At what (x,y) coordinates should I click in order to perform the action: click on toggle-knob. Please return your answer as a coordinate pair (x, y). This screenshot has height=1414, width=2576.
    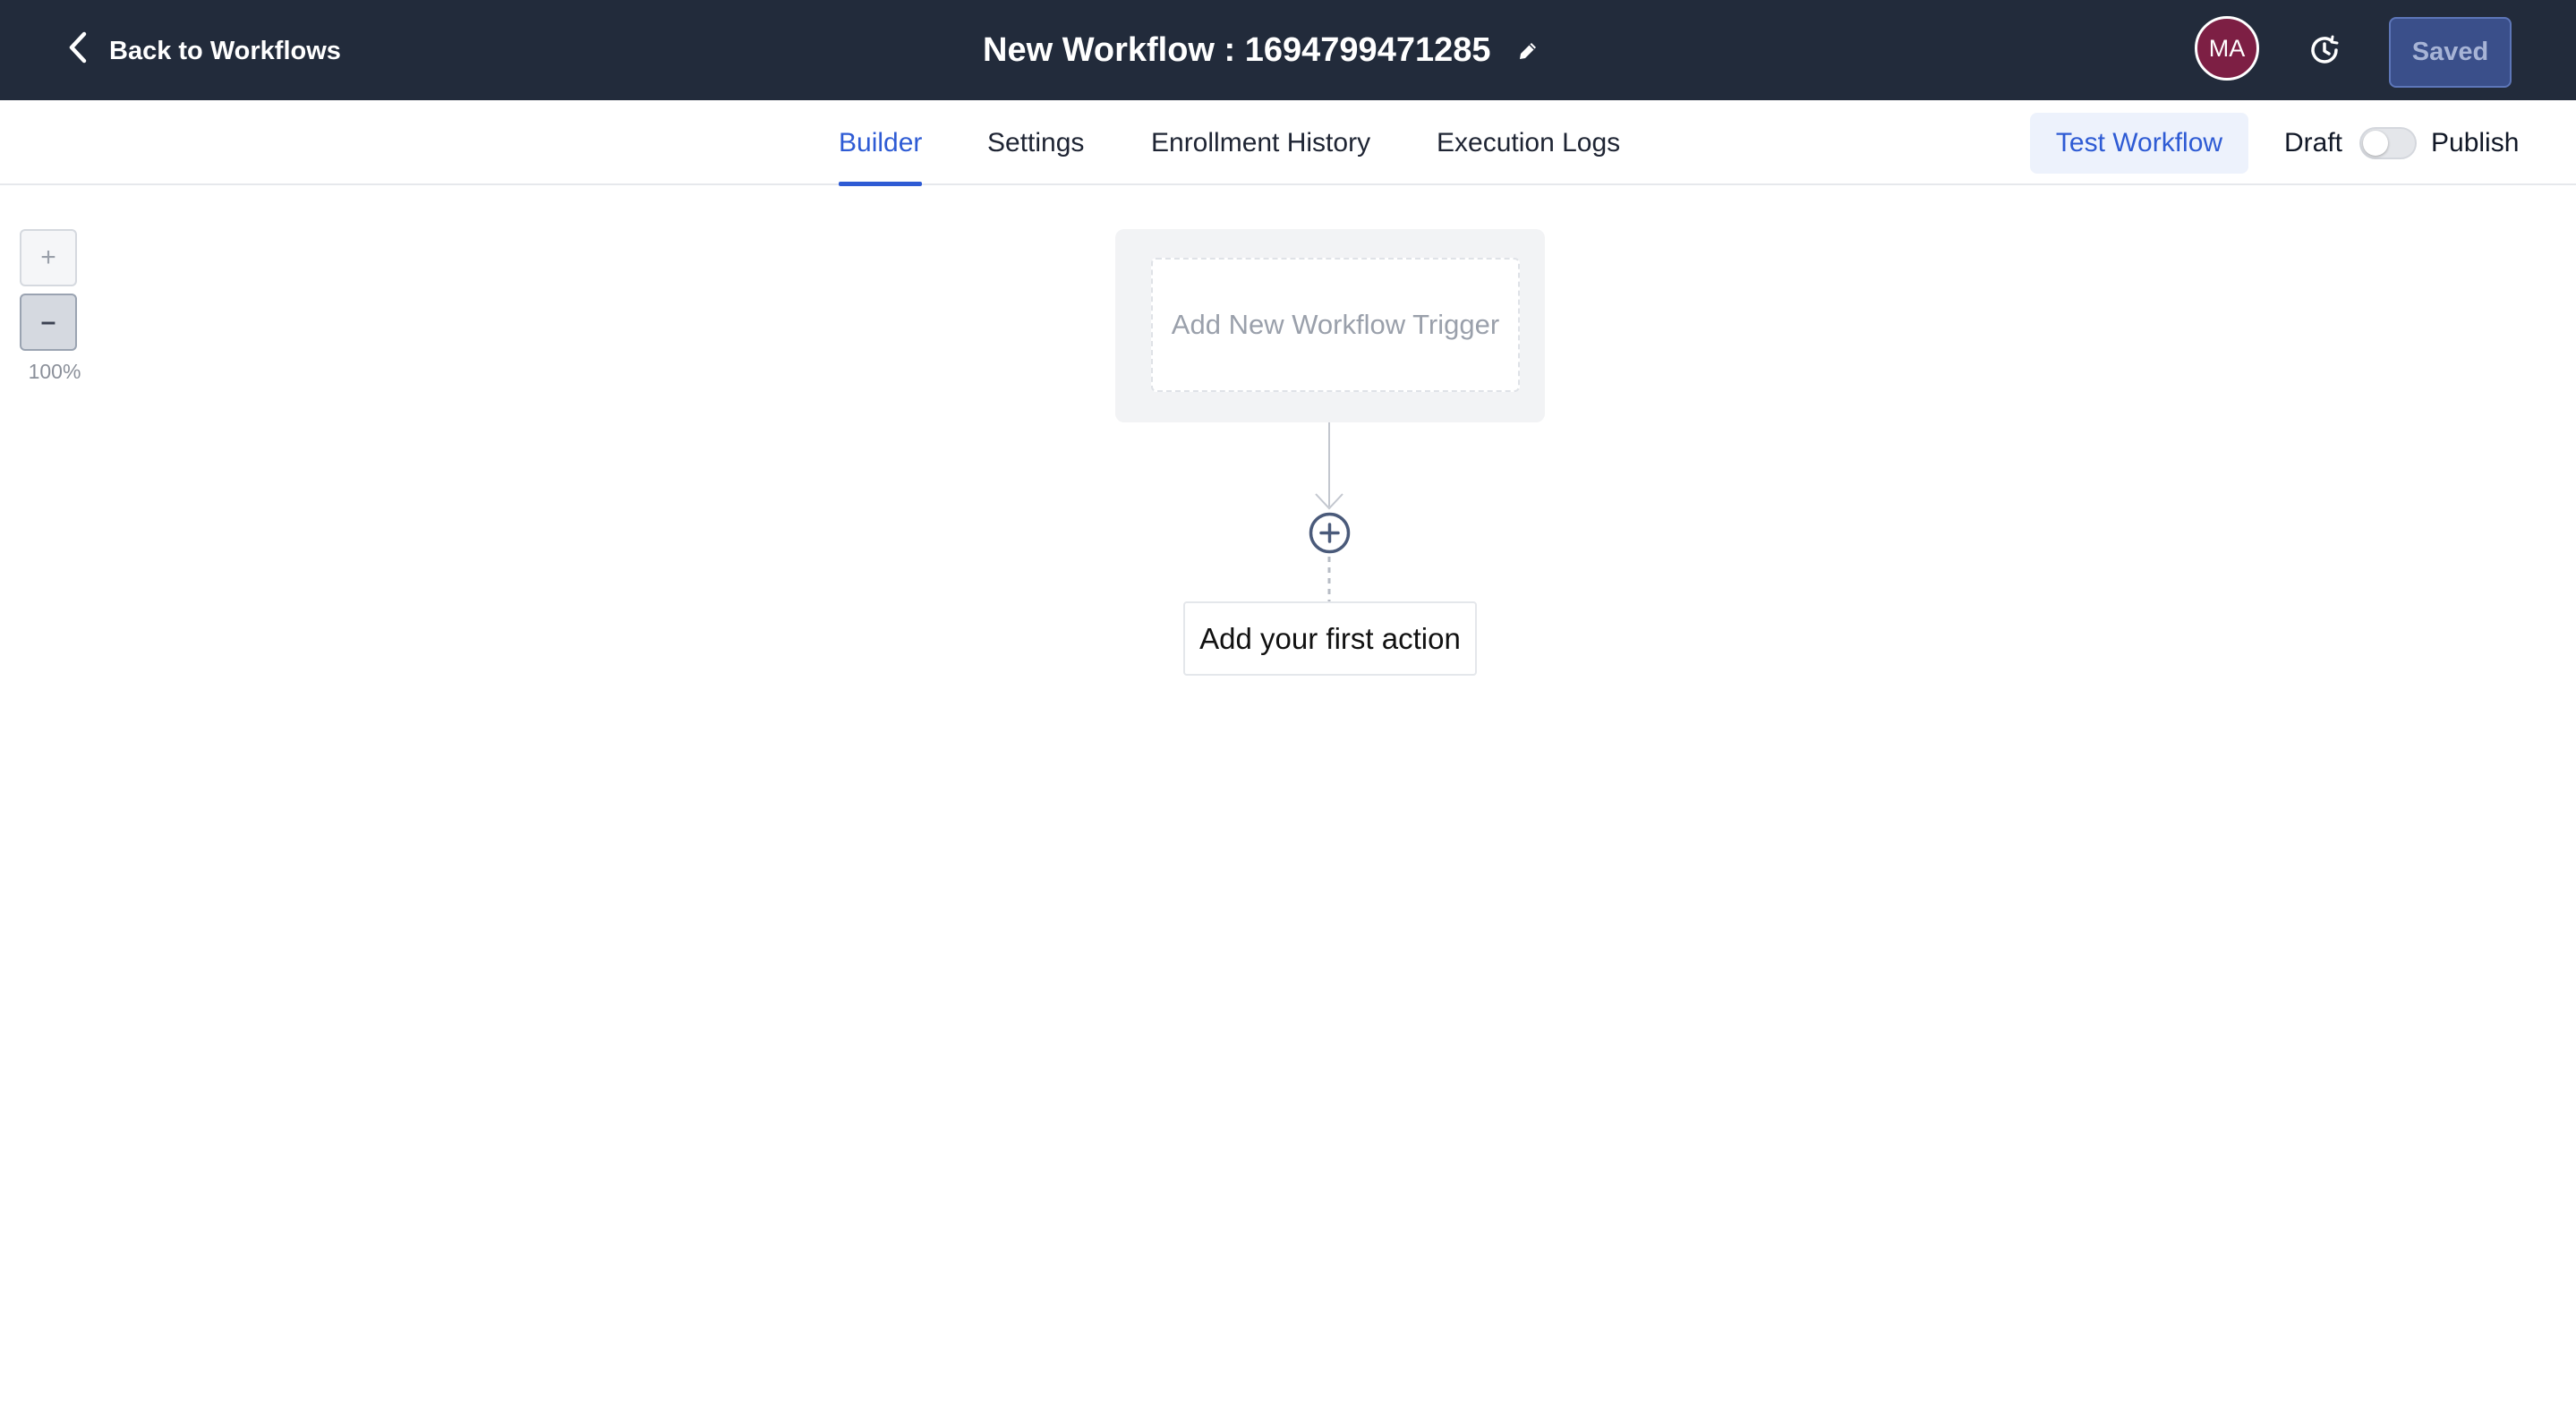
    Looking at the image, I should click on (2375, 143).